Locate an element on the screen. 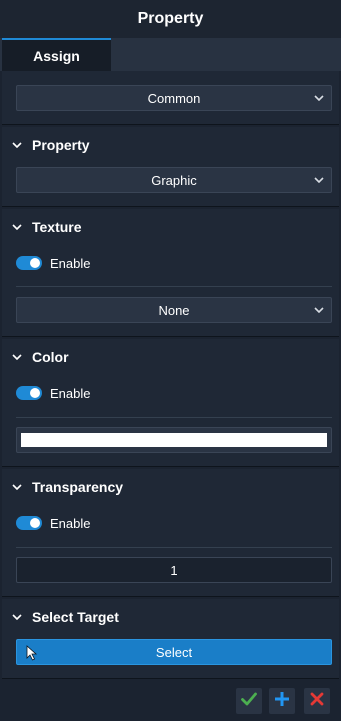 Image resolution: width=341 pixels, height=721 pixels. property-section: Property Graphic is located at coordinates (170, 167).